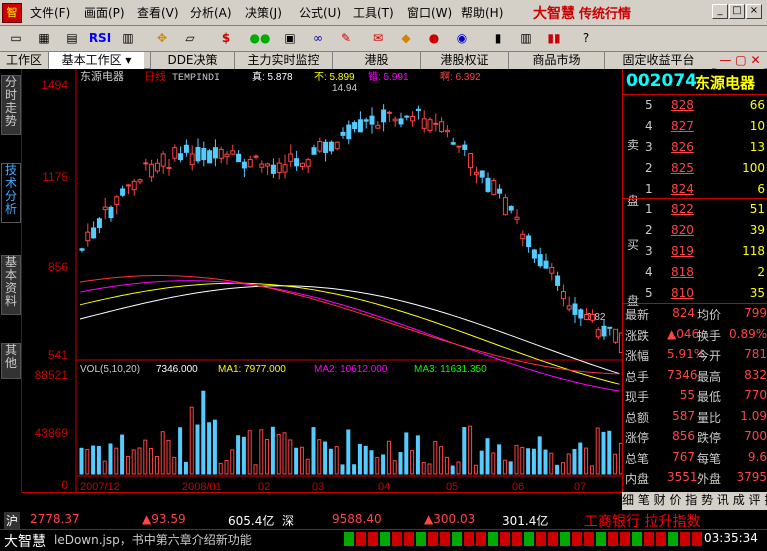 The width and height of the screenshot is (767, 551). Describe the element at coordinates (682, 126) in the screenshot. I see `sell-level-price: 827` at that location.